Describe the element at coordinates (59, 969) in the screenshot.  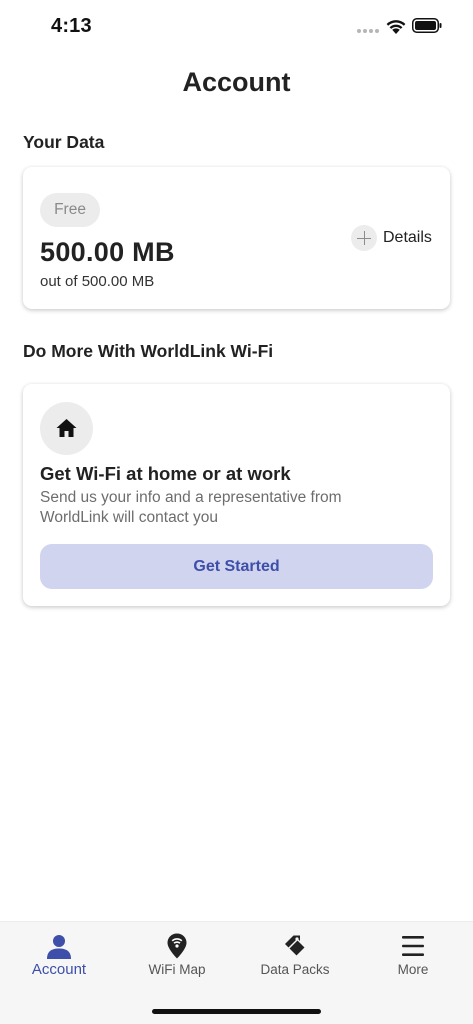
I see `tab-label: Account` at that location.